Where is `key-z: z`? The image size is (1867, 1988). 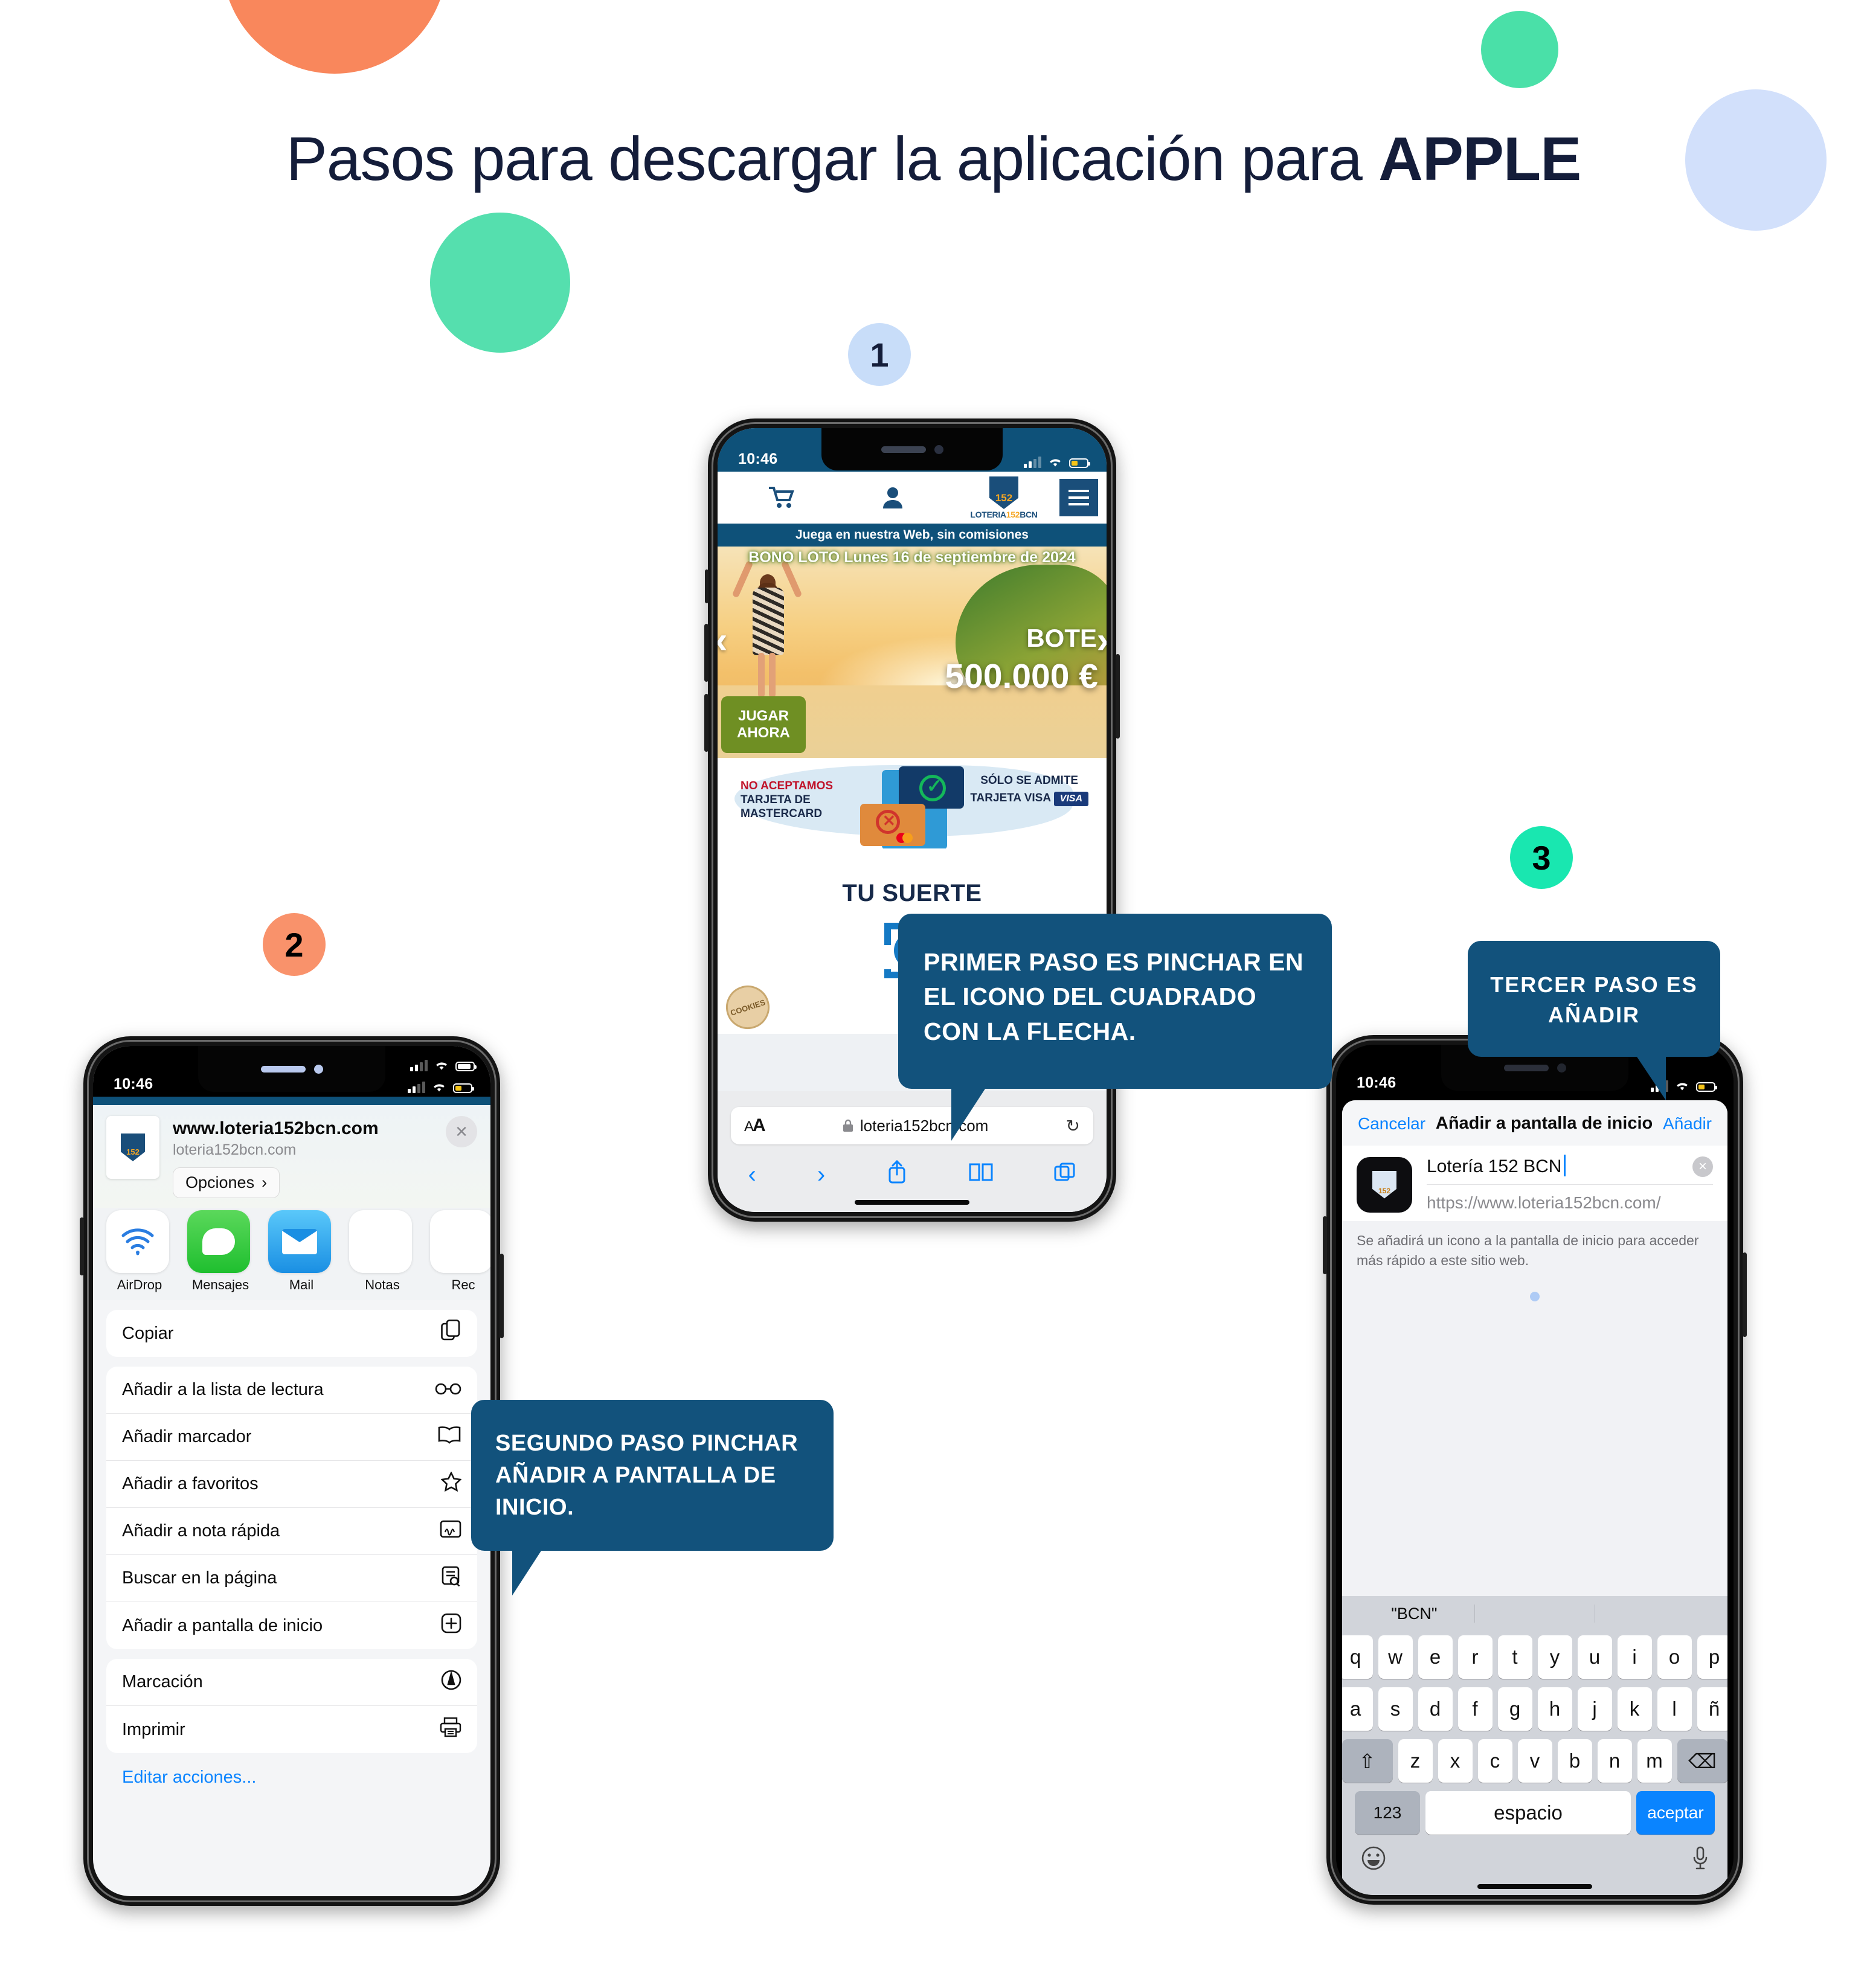
key-z: z is located at coordinates (1415, 1761).